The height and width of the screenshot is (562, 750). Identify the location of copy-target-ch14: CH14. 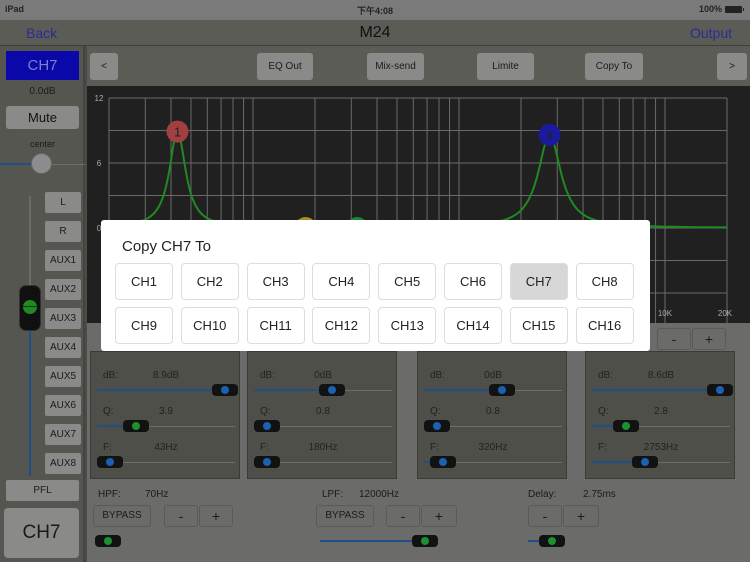
(473, 325).